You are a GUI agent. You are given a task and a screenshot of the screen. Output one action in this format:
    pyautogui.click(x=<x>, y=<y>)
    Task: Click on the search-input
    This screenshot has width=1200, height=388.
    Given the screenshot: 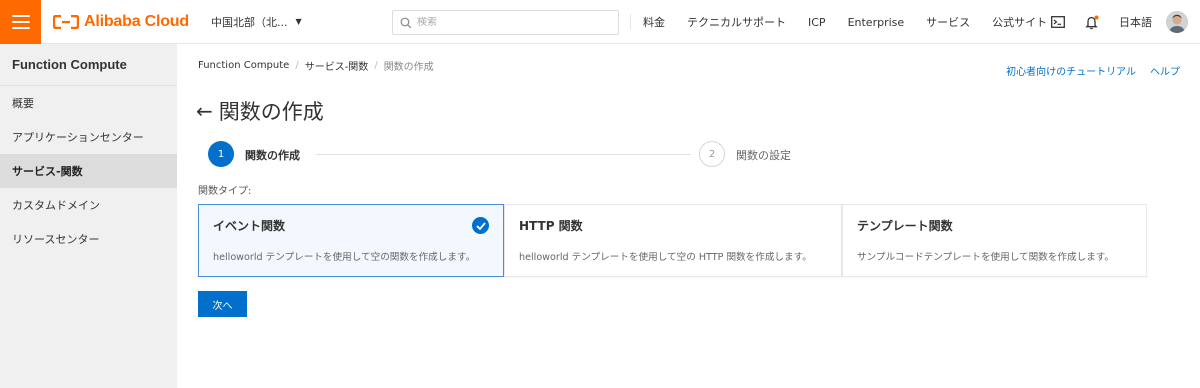 What is the action you would take?
    pyautogui.click(x=512, y=22)
    